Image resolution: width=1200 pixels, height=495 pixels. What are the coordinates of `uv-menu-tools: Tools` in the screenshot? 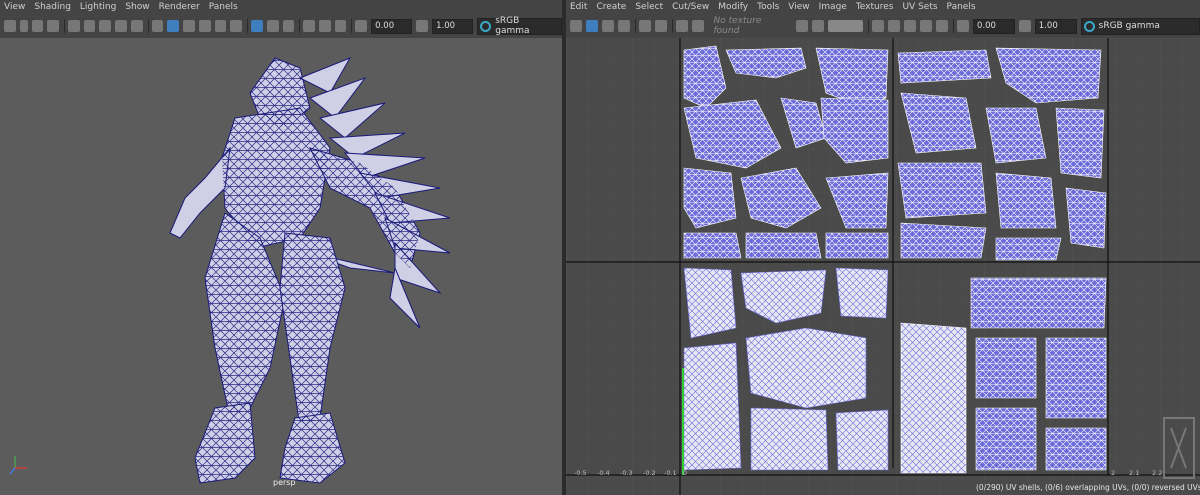 It's located at (768, 7).